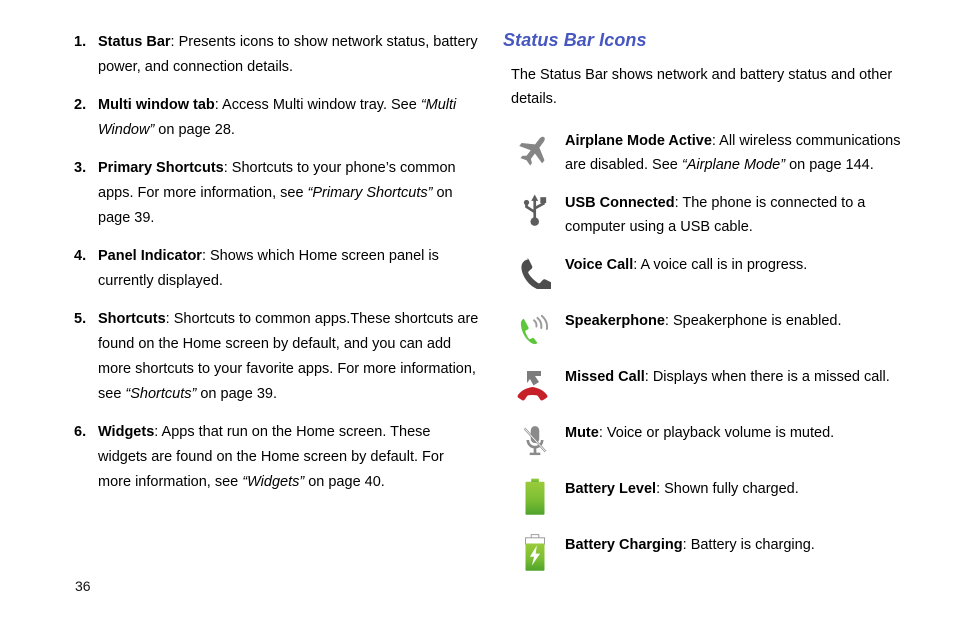  What do you see at coordinates (733, 165) in the screenshot?
I see `cross-reference: “Airplane Mode”` at bounding box center [733, 165].